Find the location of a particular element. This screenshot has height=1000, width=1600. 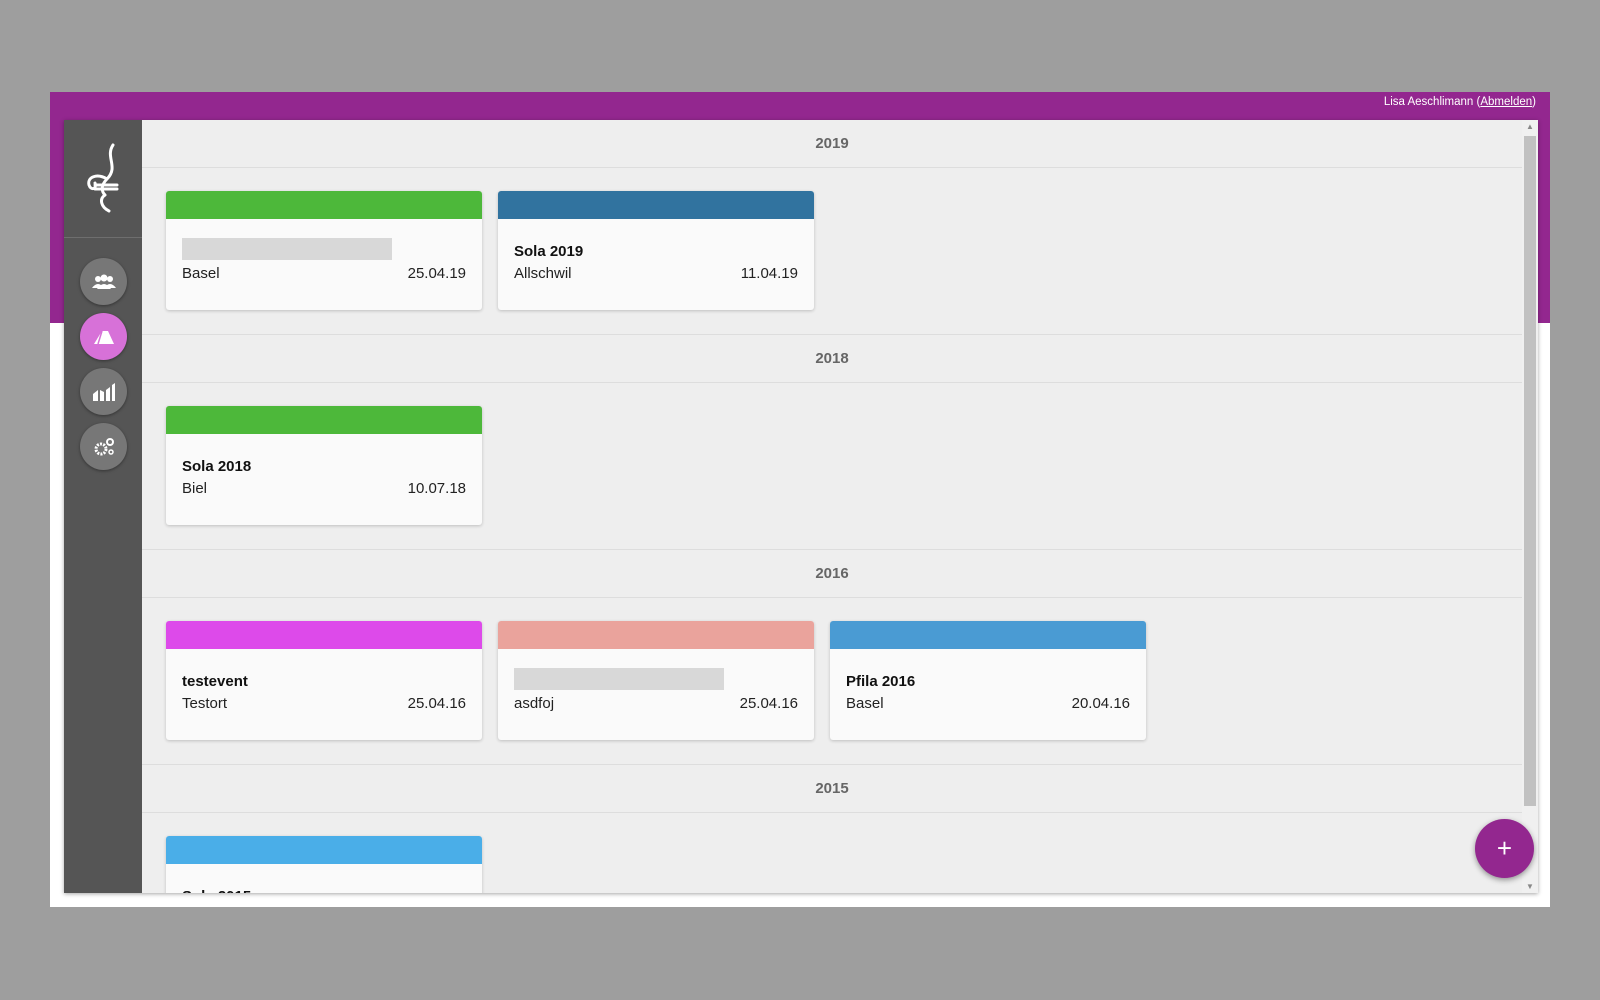

year-header: 2018 is located at coordinates (832, 359).